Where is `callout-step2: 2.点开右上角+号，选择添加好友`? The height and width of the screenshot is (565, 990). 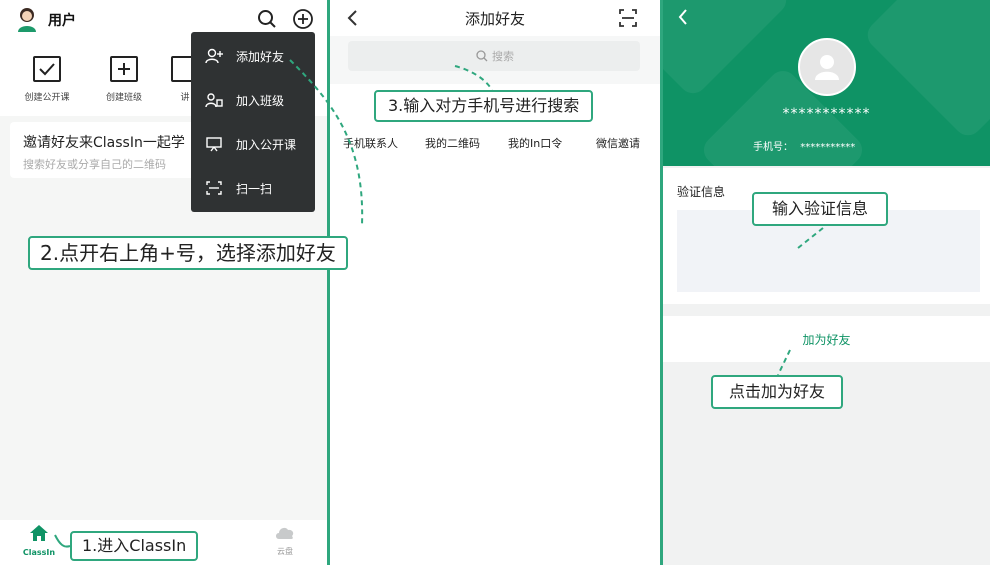
callout-step2: 2.点开右上角+号，选择添加好友 is located at coordinates (188, 253).